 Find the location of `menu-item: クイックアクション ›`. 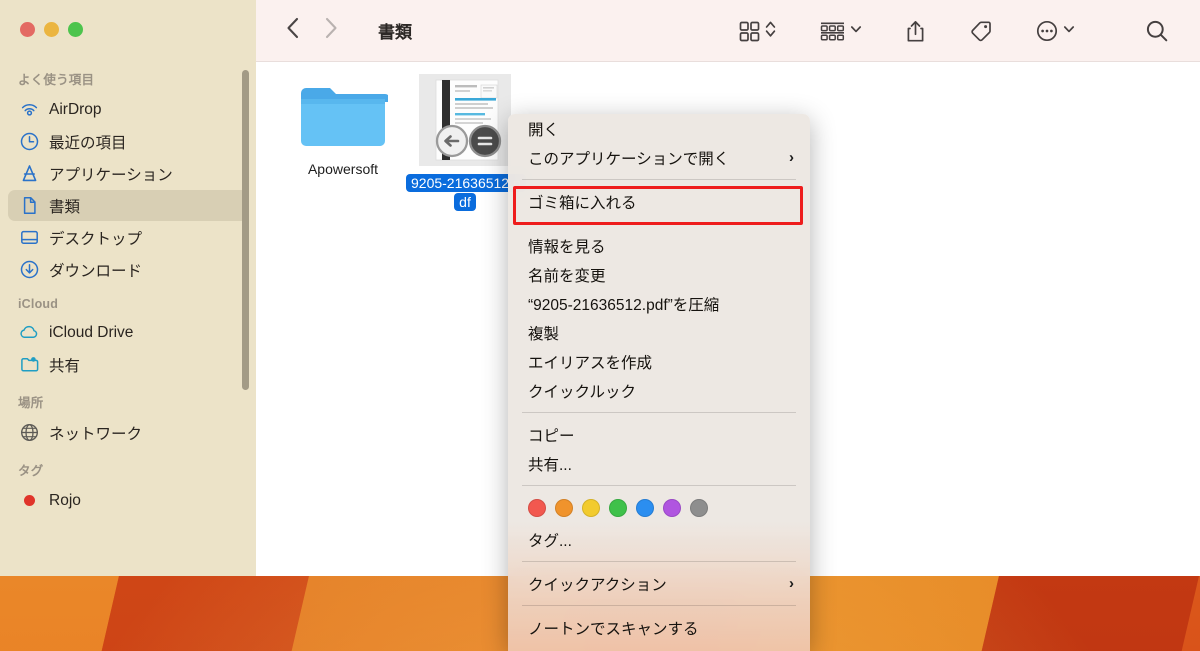

menu-item: クイックアクション › is located at coordinates (659, 583).